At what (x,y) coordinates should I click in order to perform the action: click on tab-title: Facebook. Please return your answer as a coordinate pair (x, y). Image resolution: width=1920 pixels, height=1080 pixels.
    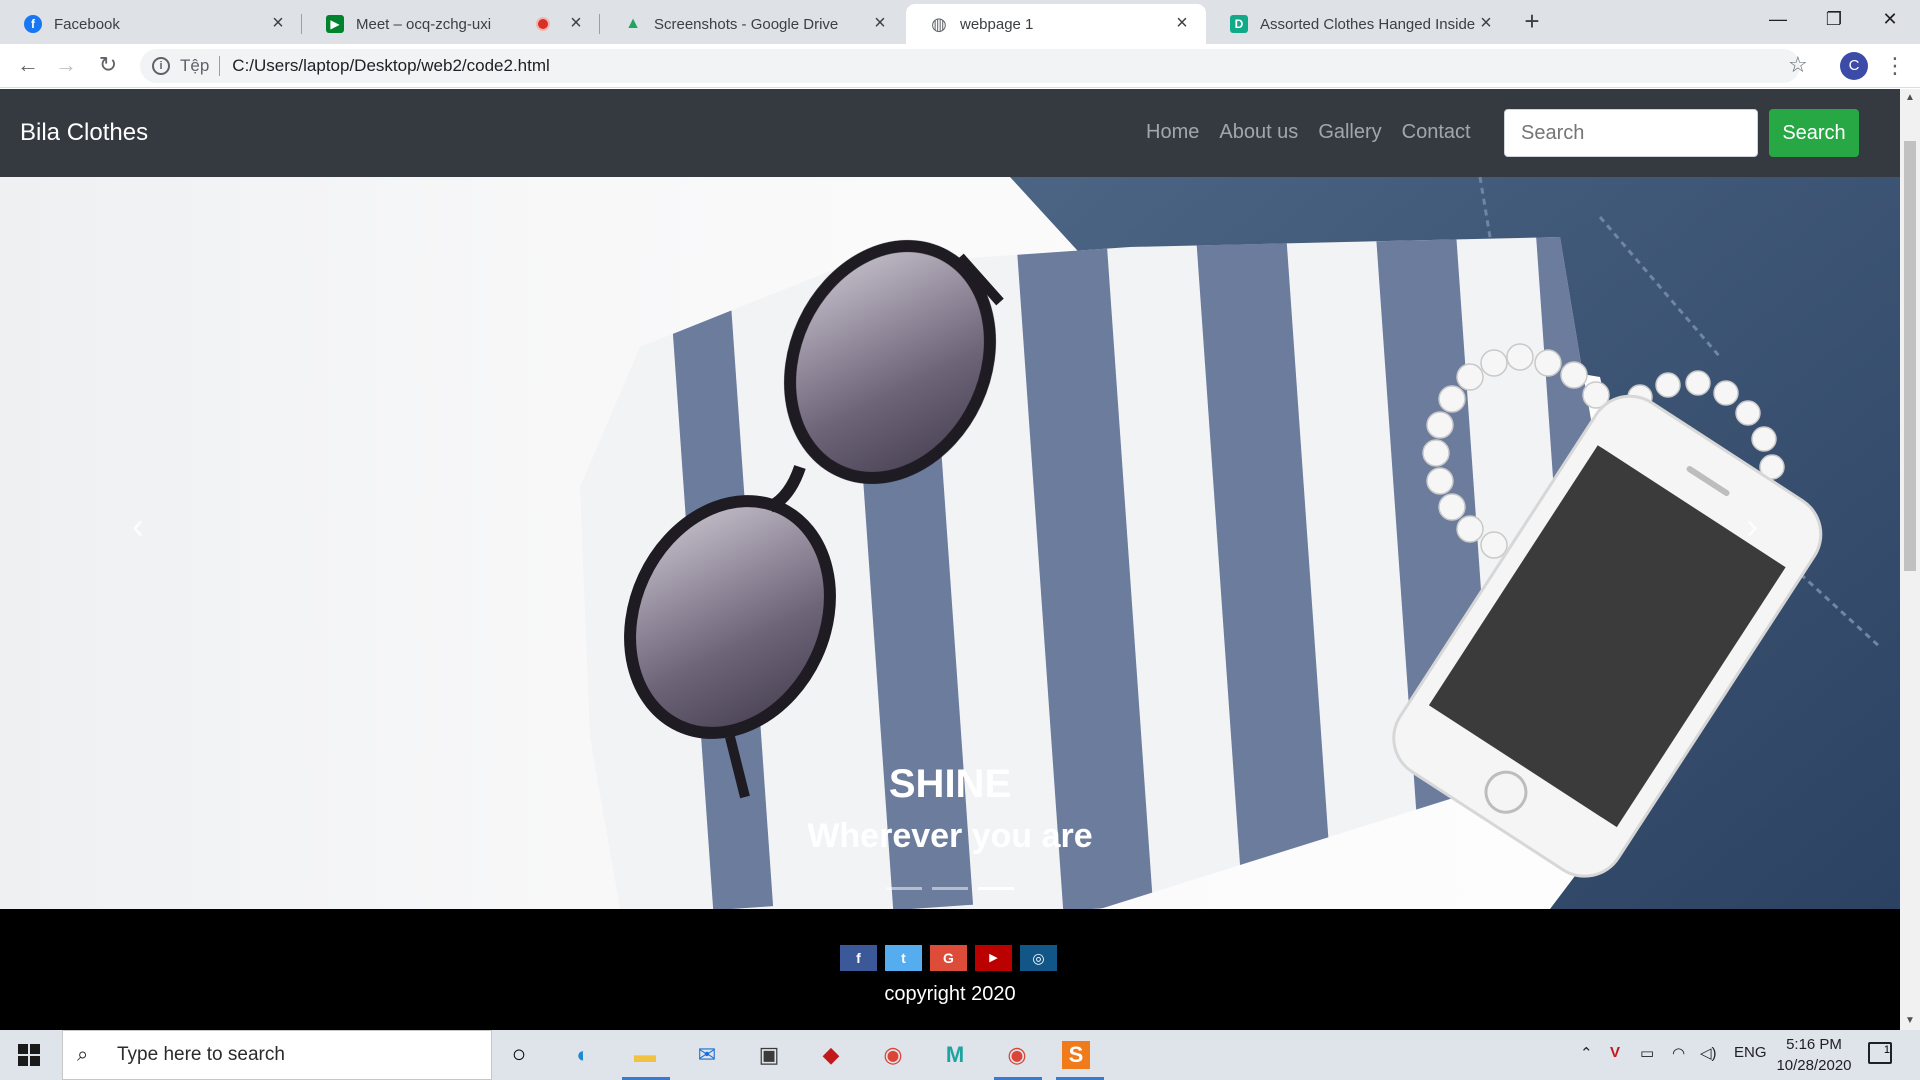
    Looking at the image, I should click on (87, 24).